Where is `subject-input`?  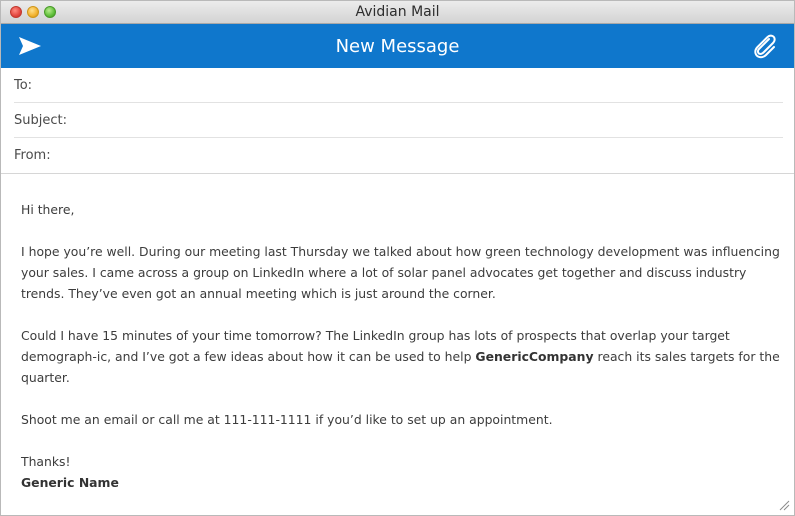 subject-input is located at coordinates (433, 121).